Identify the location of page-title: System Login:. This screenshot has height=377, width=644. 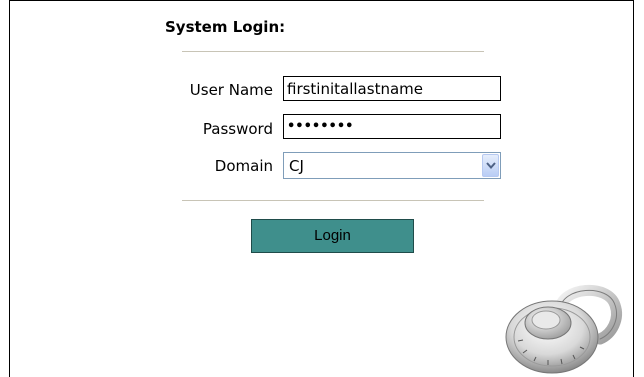
(225, 27).